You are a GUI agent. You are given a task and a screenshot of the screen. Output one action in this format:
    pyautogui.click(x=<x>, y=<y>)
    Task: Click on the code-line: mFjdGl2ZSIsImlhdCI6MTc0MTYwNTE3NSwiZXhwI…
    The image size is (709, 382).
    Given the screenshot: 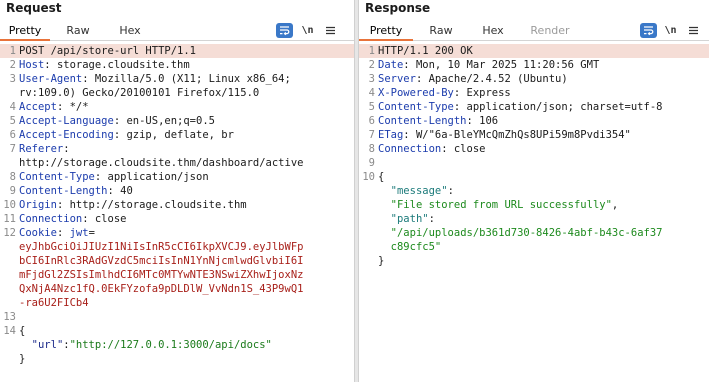 What is the action you would take?
    pyautogui.click(x=177, y=275)
    